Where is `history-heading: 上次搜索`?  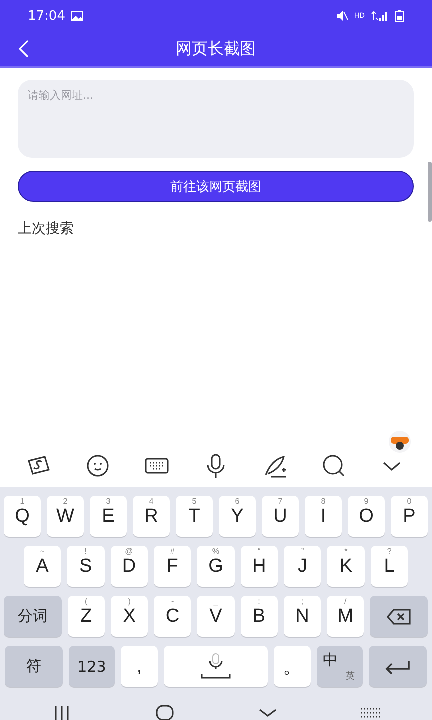 history-heading: 上次搜索 is located at coordinates (46, 229).